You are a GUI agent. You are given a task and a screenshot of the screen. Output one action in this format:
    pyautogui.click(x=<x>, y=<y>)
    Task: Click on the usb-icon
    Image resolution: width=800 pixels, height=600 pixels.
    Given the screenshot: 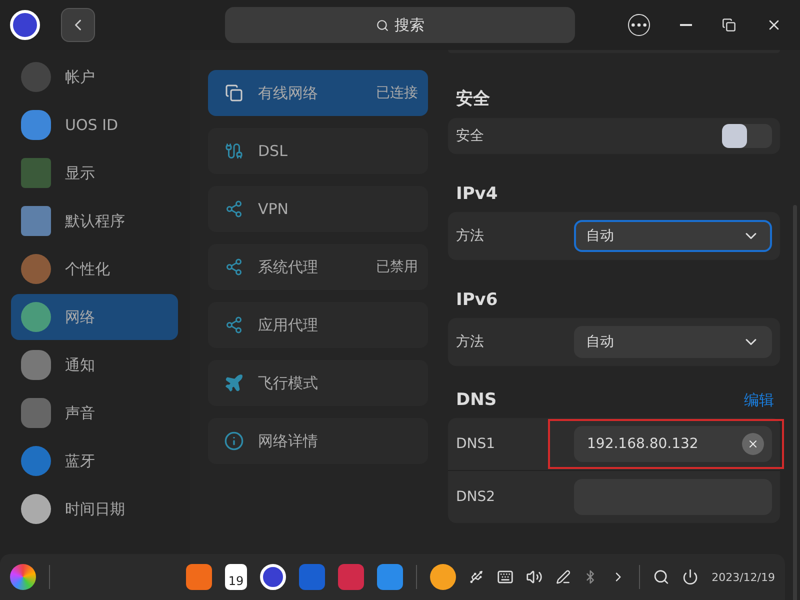 What is the action you would take?
    pyautogui.click(x=476, y=577)
    